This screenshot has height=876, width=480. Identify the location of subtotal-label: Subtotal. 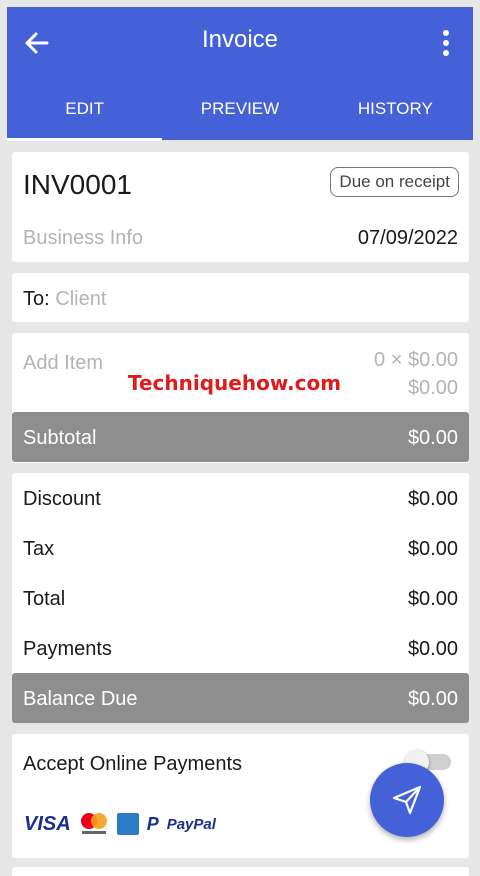
(60, 438).